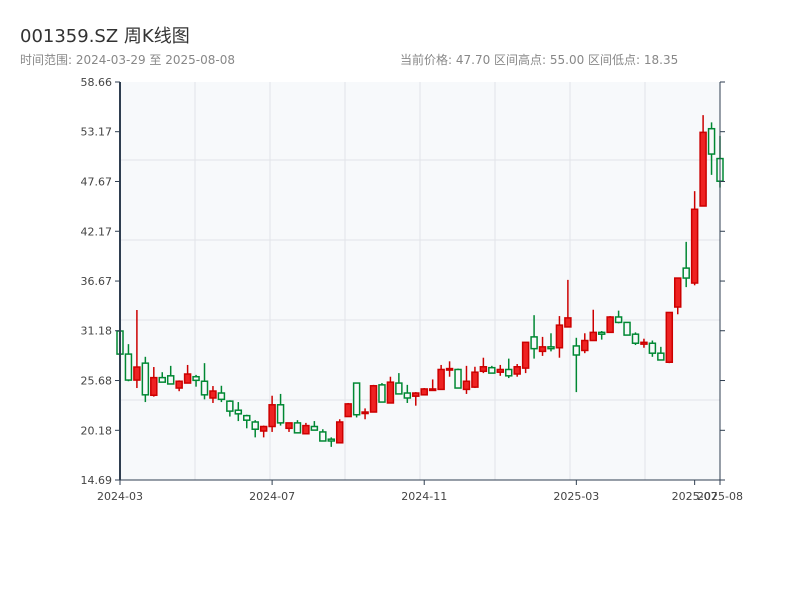  Describe the element at coordinates (272, 496) in the screenshot. I see `x-tick-label: 2024-07` at that location.